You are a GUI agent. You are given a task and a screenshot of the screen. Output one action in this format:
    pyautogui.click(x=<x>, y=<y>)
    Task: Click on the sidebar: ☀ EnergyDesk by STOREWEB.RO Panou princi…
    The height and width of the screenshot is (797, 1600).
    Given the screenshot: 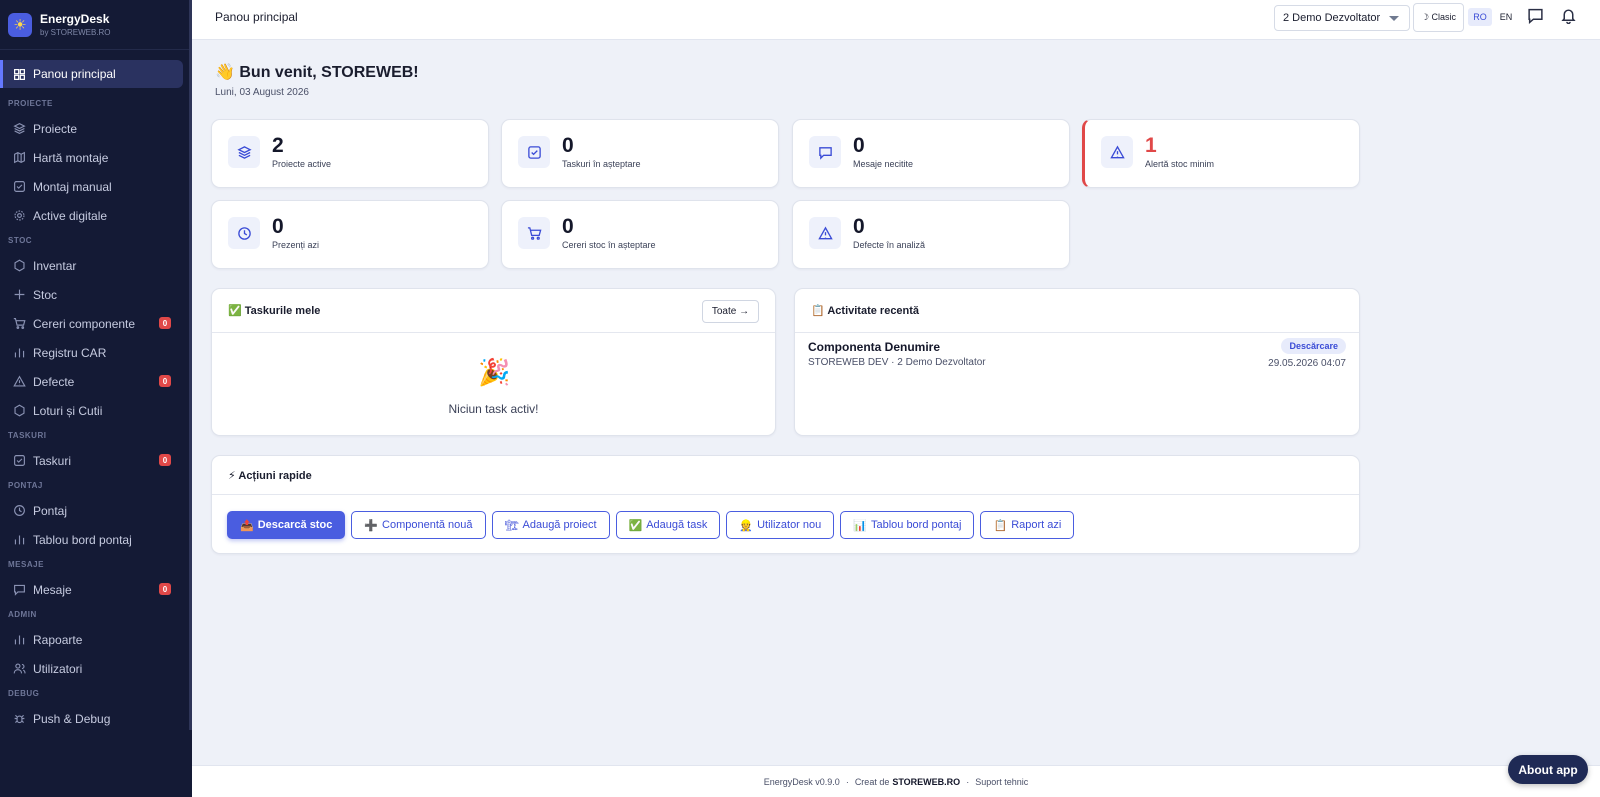 What is the action you would take?
    pyautogui.click(x=96, y=398)
    